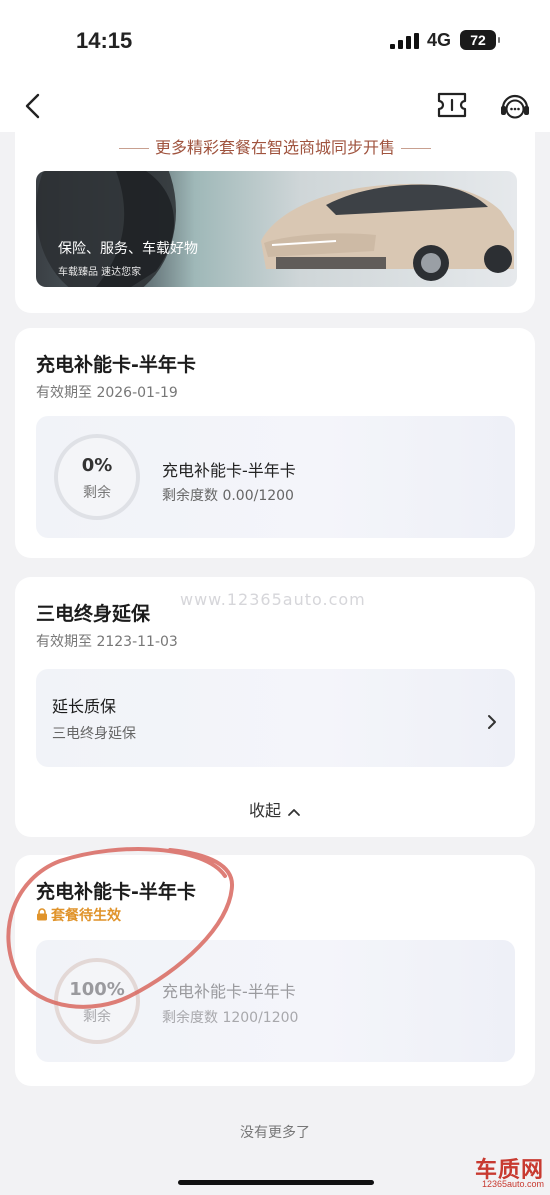 Image resolution: width=550 pixels, height=1195 pixels. I want to click on item-remaining: 剩余度数 1200/1200, so click(230, 1018).